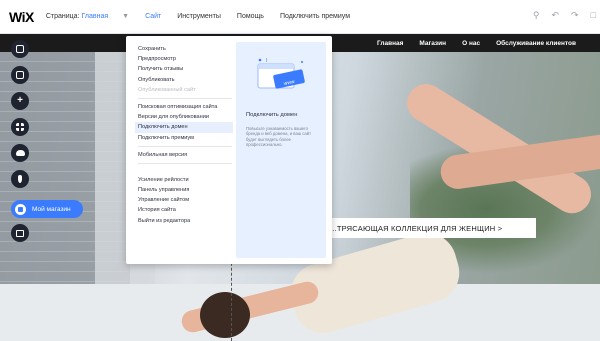 The image size is (600, 341). I want to click on menu-help: Помощь, so click(250, 16).